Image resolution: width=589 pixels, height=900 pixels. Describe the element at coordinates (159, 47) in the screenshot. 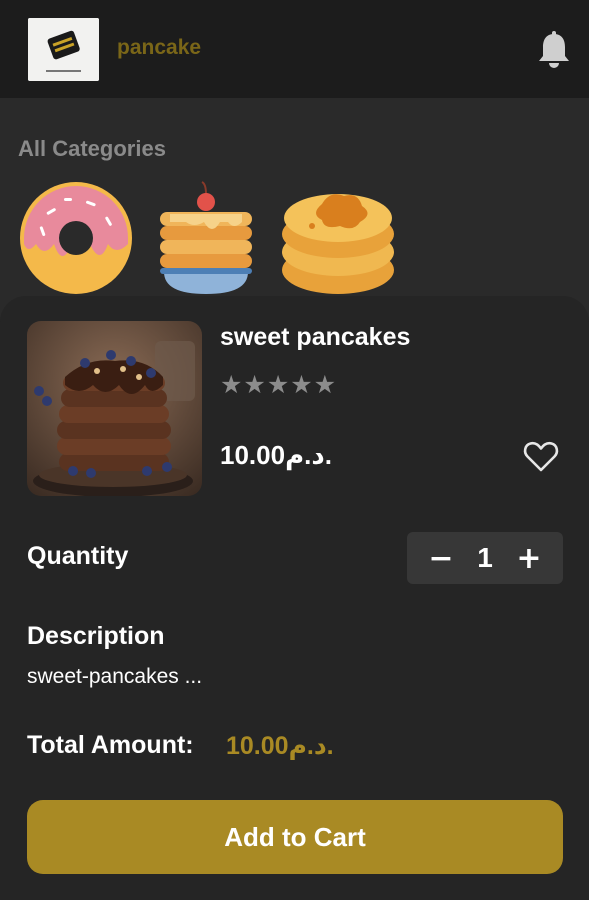

I see `app-title: pancake` at that location.